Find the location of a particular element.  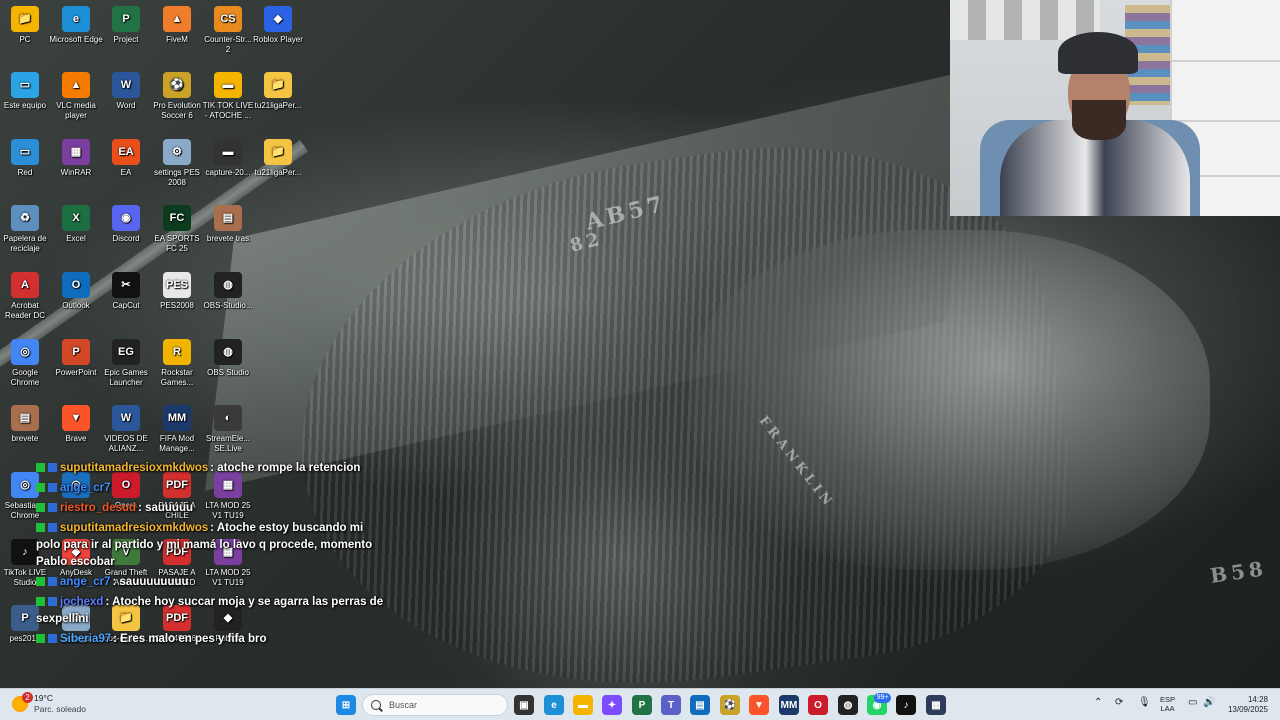

desktop-icon: ▲ FiveM is located at coordinates (177, 25).